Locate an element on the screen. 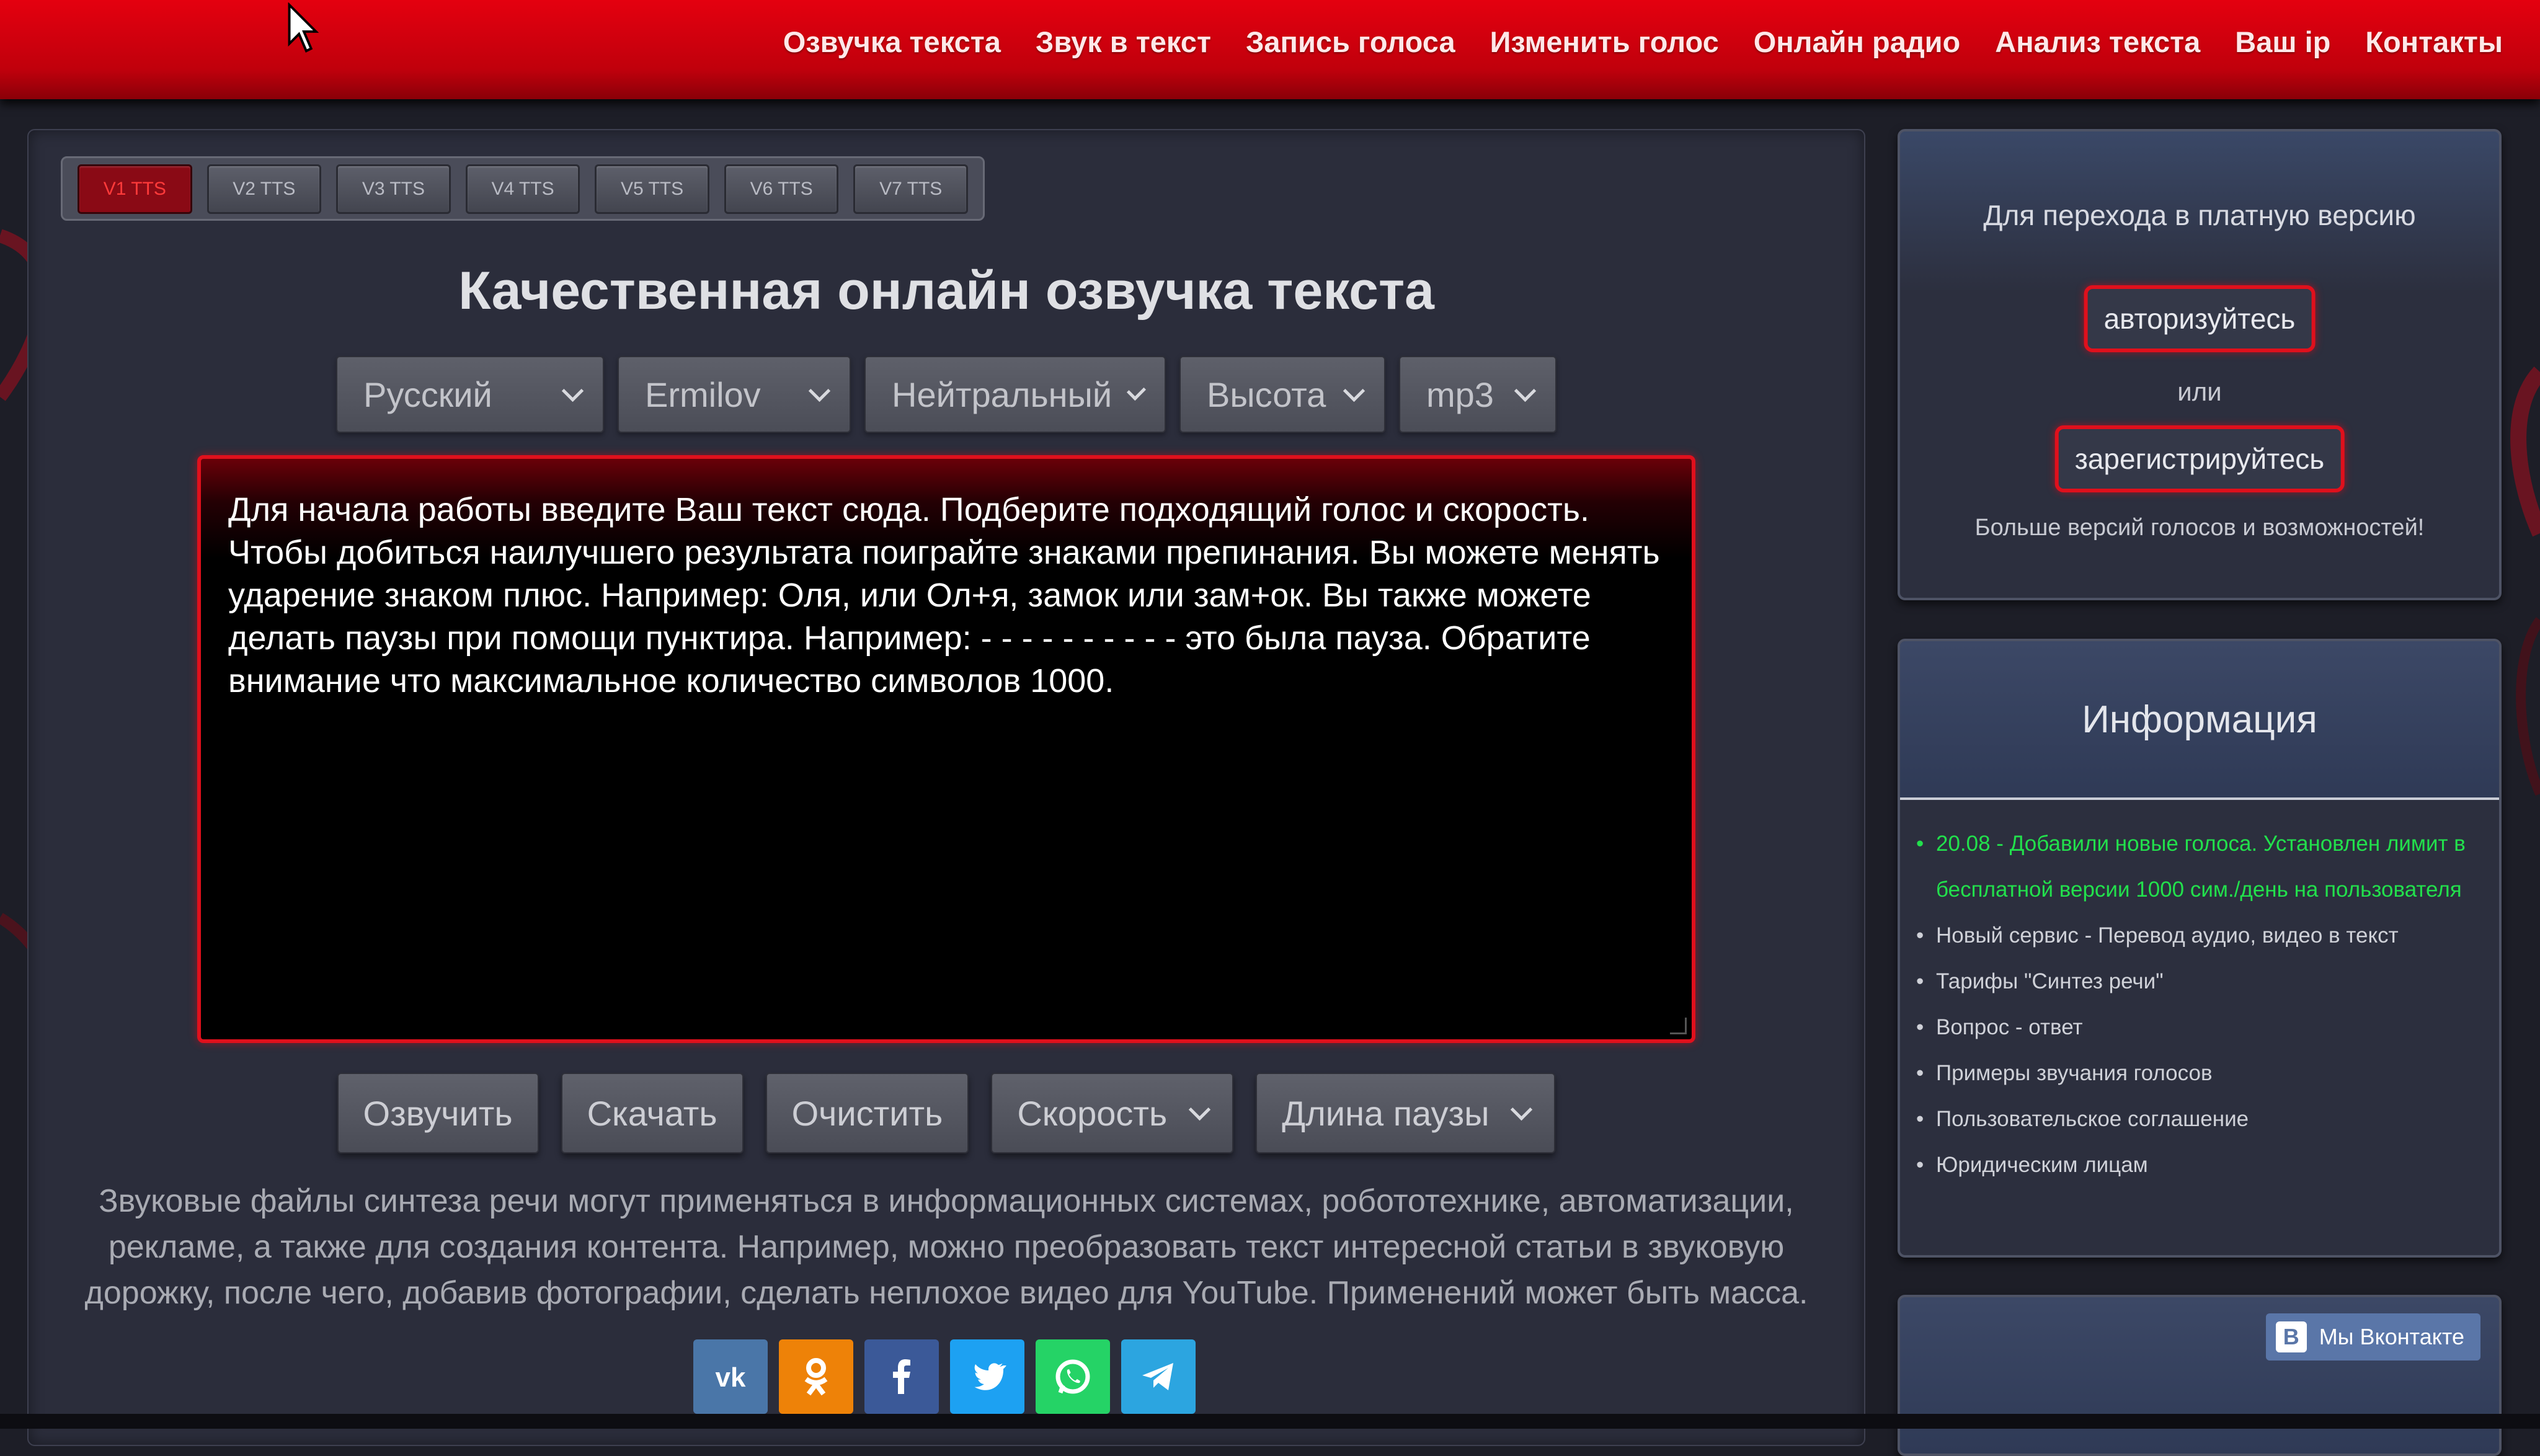 This screenshot has width=2540, height=1456. vk-logo-icon: B is located at coordinates (2291, 1336).